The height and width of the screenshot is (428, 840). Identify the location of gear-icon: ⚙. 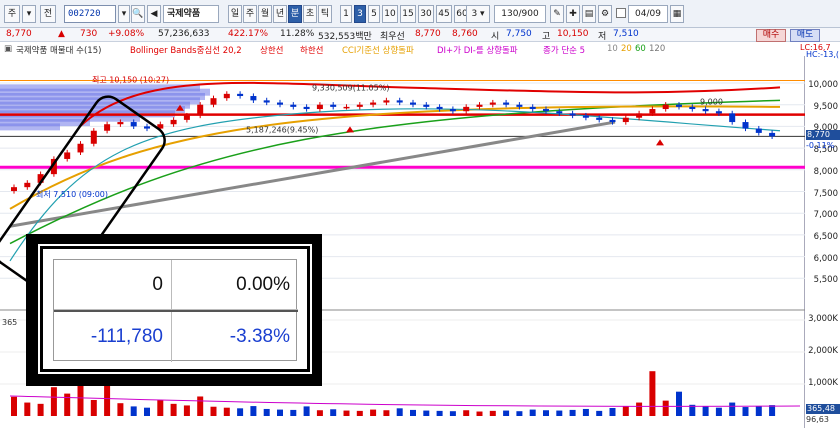
(605, 14).